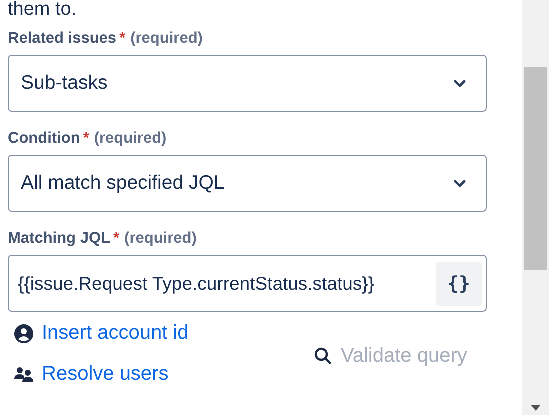 The height and width of the screenshot is (415, 549). Describe the element at coordinates (535, 168) in the screenshot. I see `scrollbar-thumb` at that location.